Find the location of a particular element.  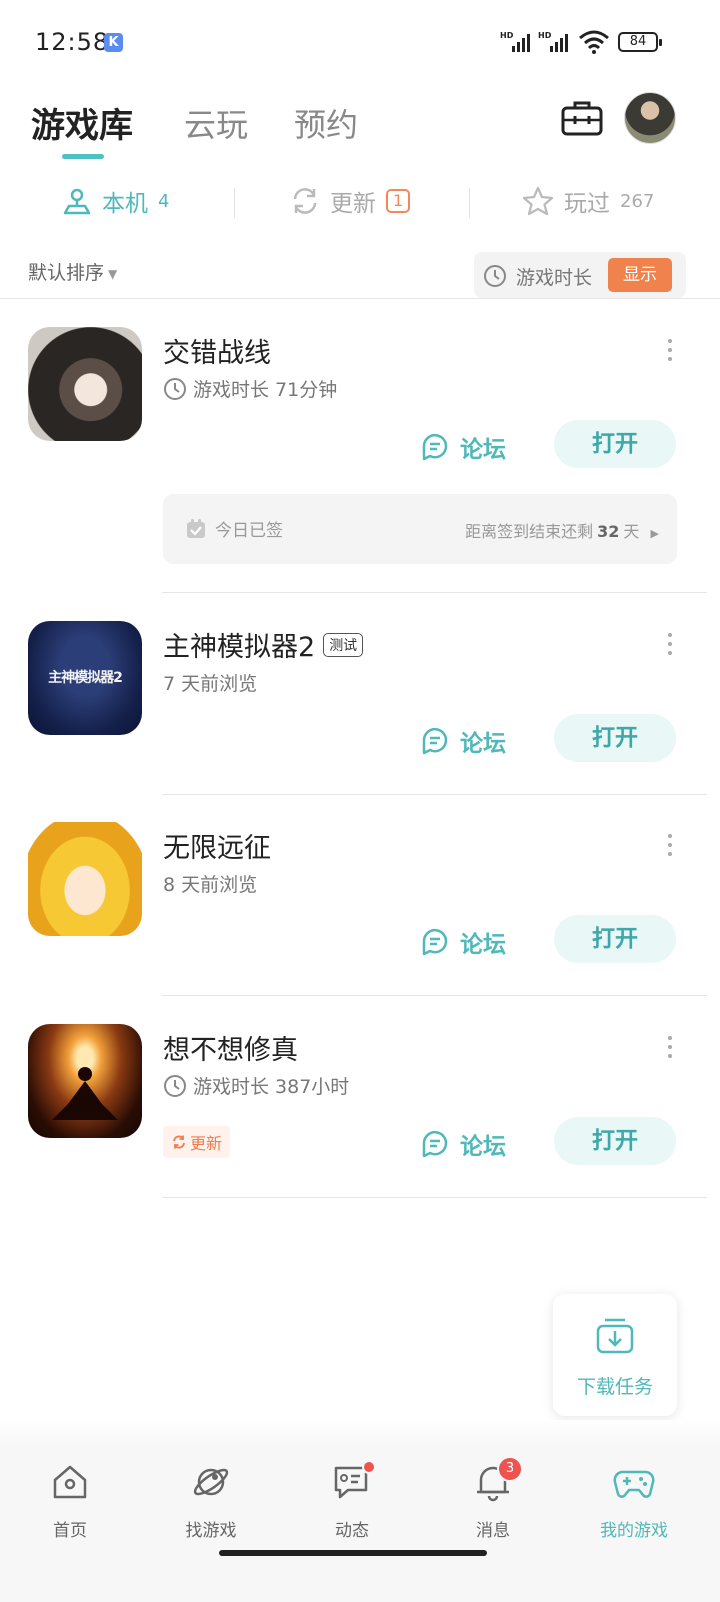

download-tasks-button: 下载任务 is located at coordinates (615, 1355).